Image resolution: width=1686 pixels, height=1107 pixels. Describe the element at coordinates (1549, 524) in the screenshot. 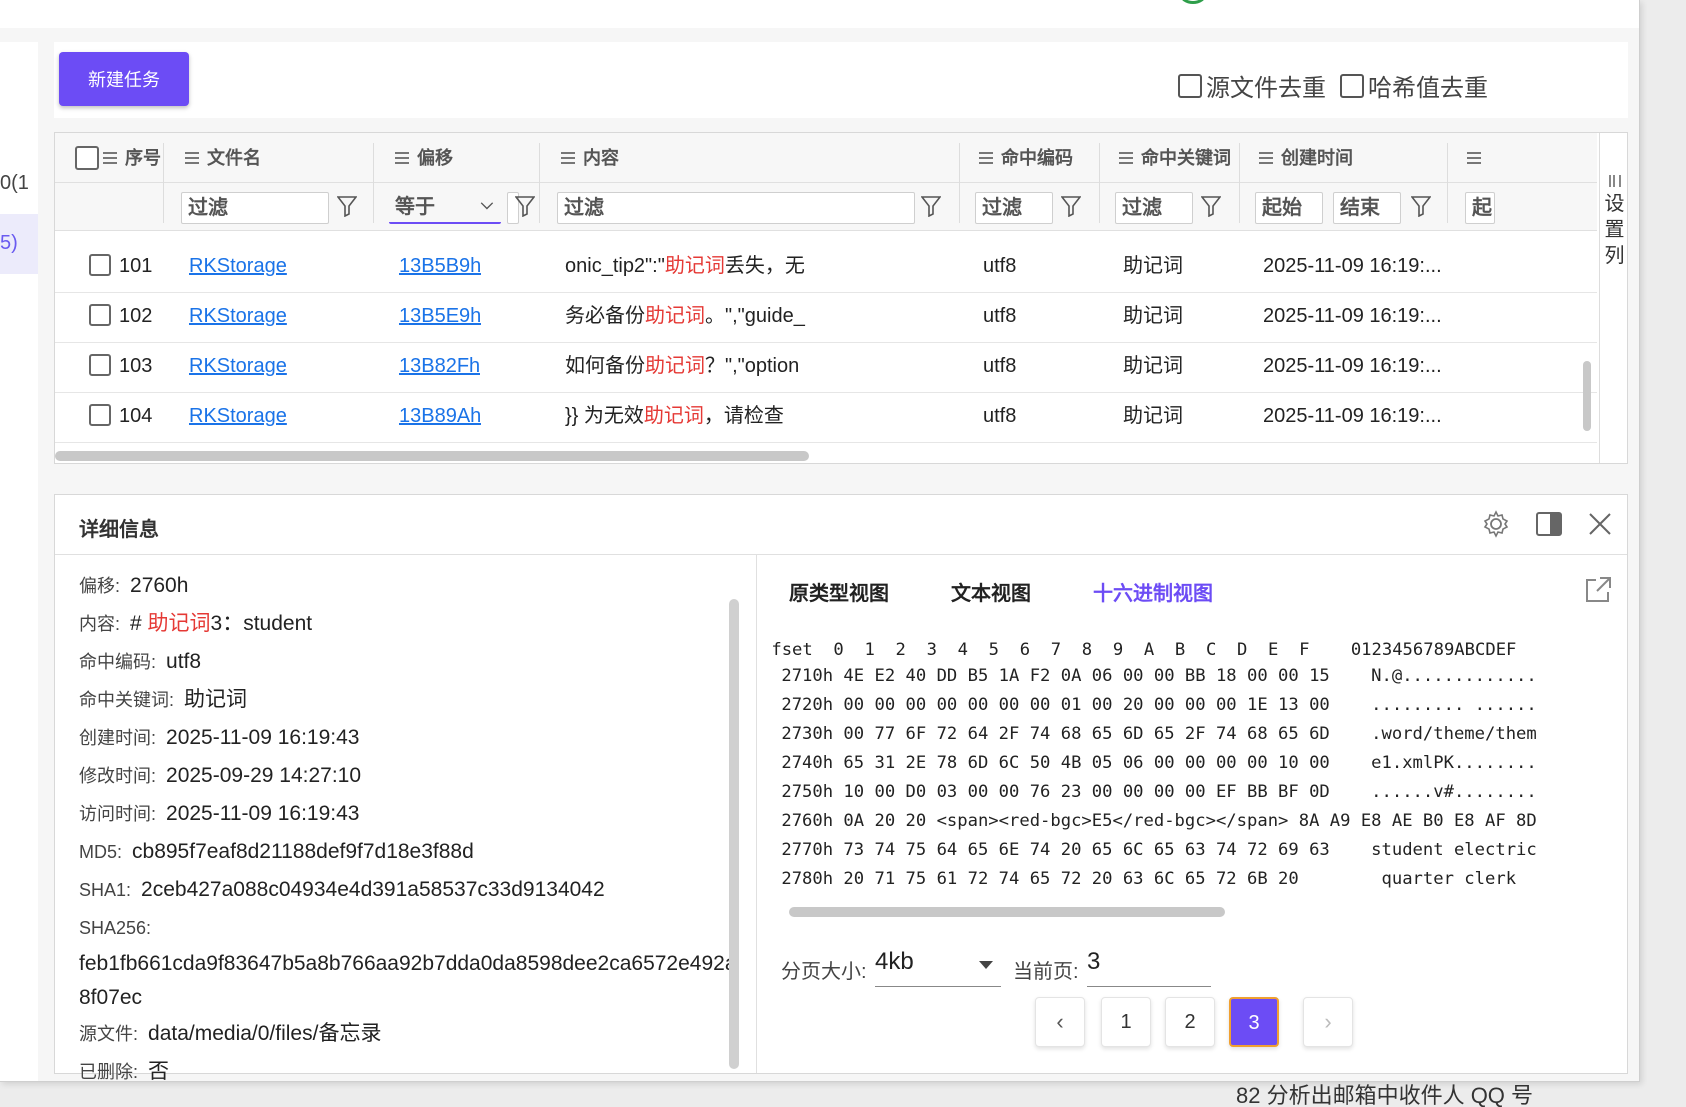

I see `split-view-icon` at that location.